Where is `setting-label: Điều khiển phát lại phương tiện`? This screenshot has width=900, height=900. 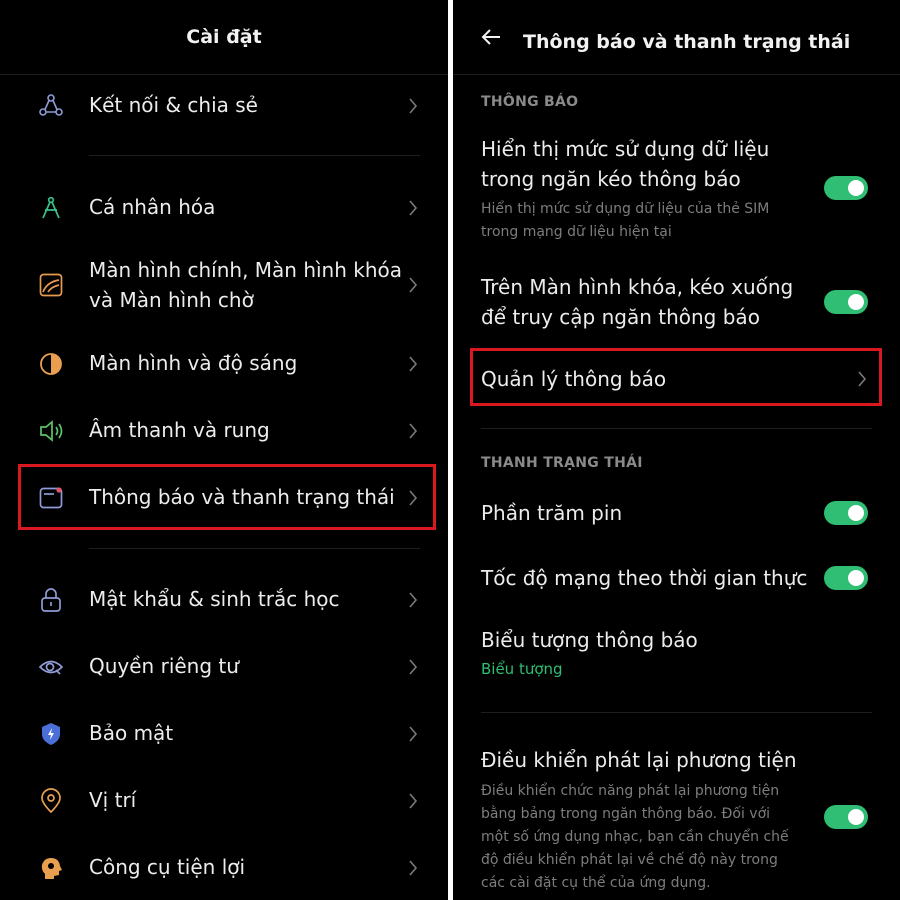
setting-label: Điều khiển phát lại phương tiện is located at coordinates (639, 760).